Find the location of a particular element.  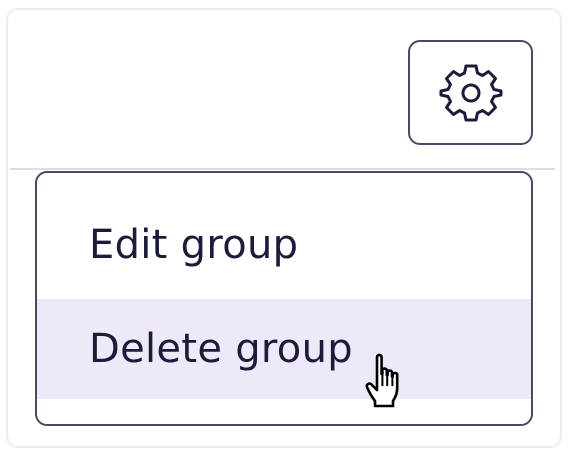

gear-icon is located at coordinates (470, 92).